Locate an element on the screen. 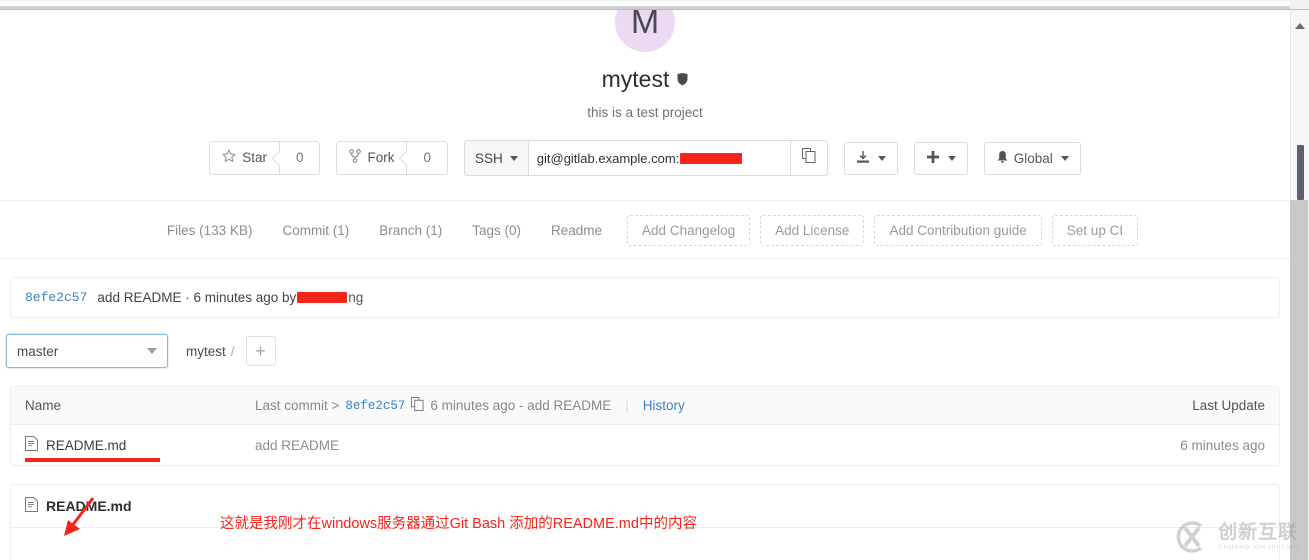  project-avatar: M is located at coordinates (645, 31).